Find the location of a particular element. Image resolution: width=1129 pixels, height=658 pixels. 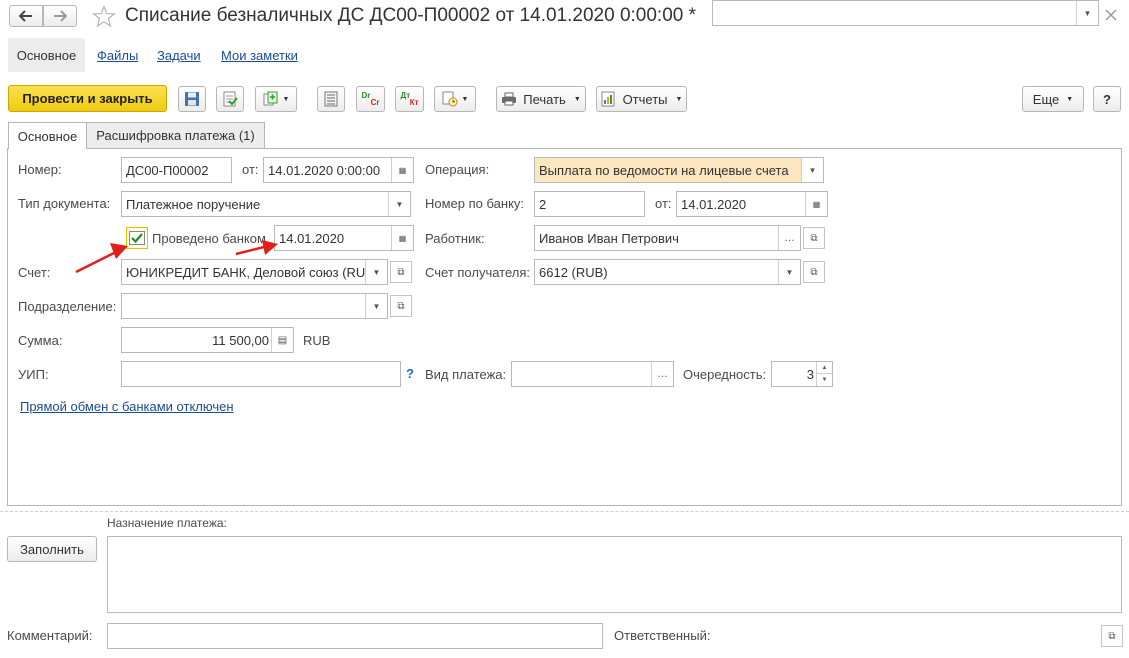

uip-label: УИП: is located at coordinates (33, 374).